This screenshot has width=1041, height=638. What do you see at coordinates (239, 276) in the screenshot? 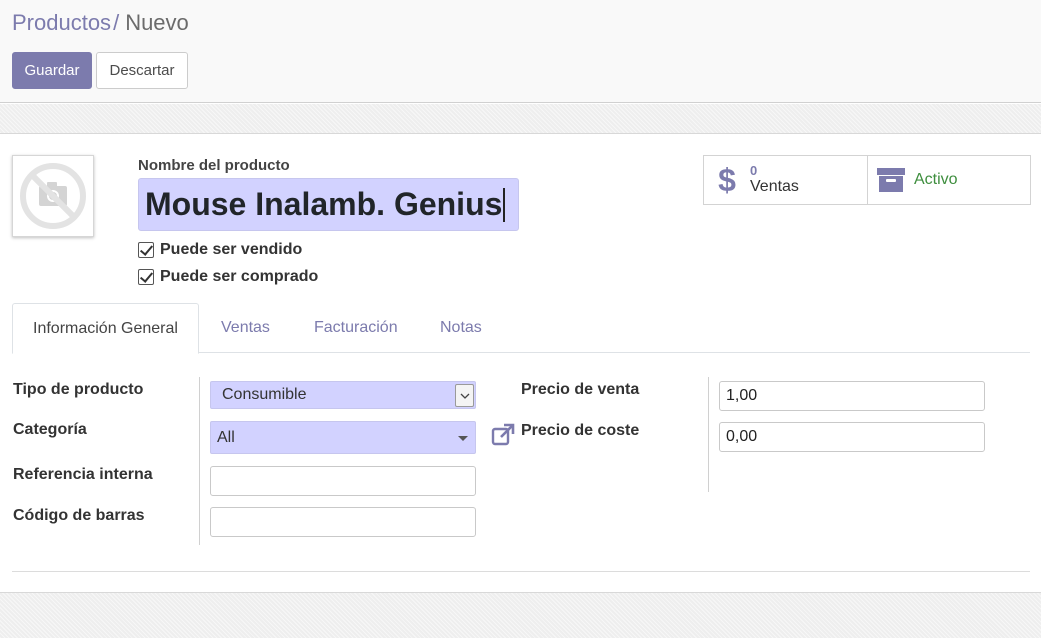
I see `can-be-purchased-label: Puede ser comprado` at bounding box center [239, 276].